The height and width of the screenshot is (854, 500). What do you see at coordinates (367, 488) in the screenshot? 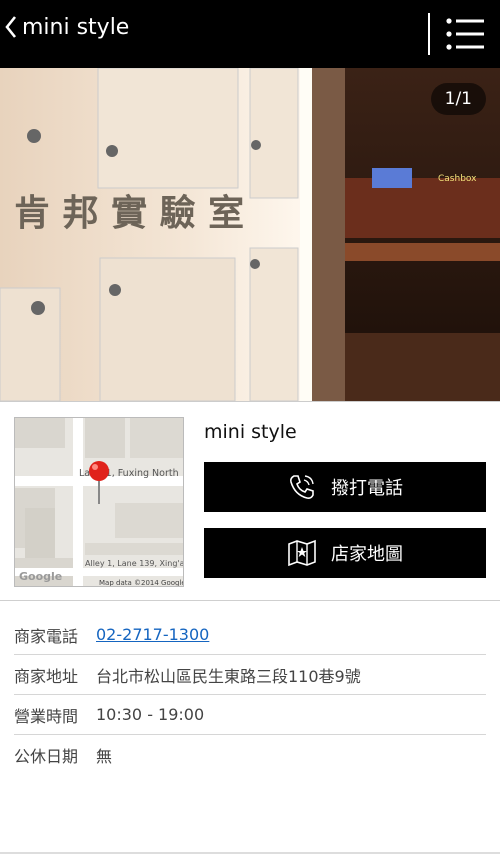
I see `call-button-label: 撥打電話` at bounding box center [367, 488].